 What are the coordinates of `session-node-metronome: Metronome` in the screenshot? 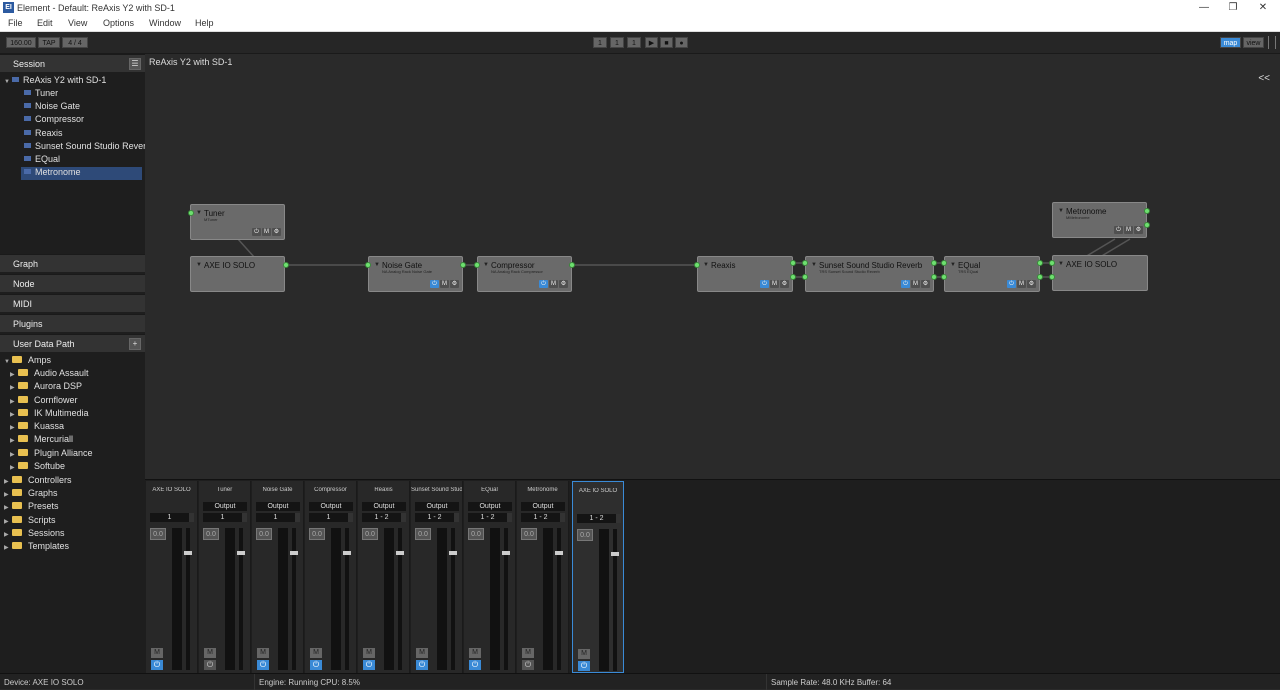 It's located at (81, 173).